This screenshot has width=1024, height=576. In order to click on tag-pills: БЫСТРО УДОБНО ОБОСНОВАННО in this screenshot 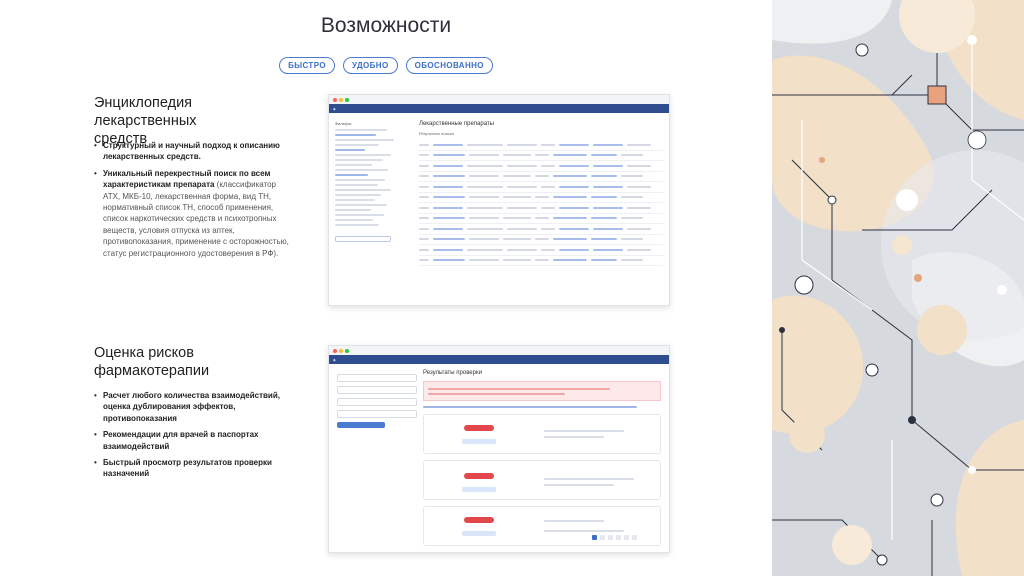, I will do `click(386, 65)`.